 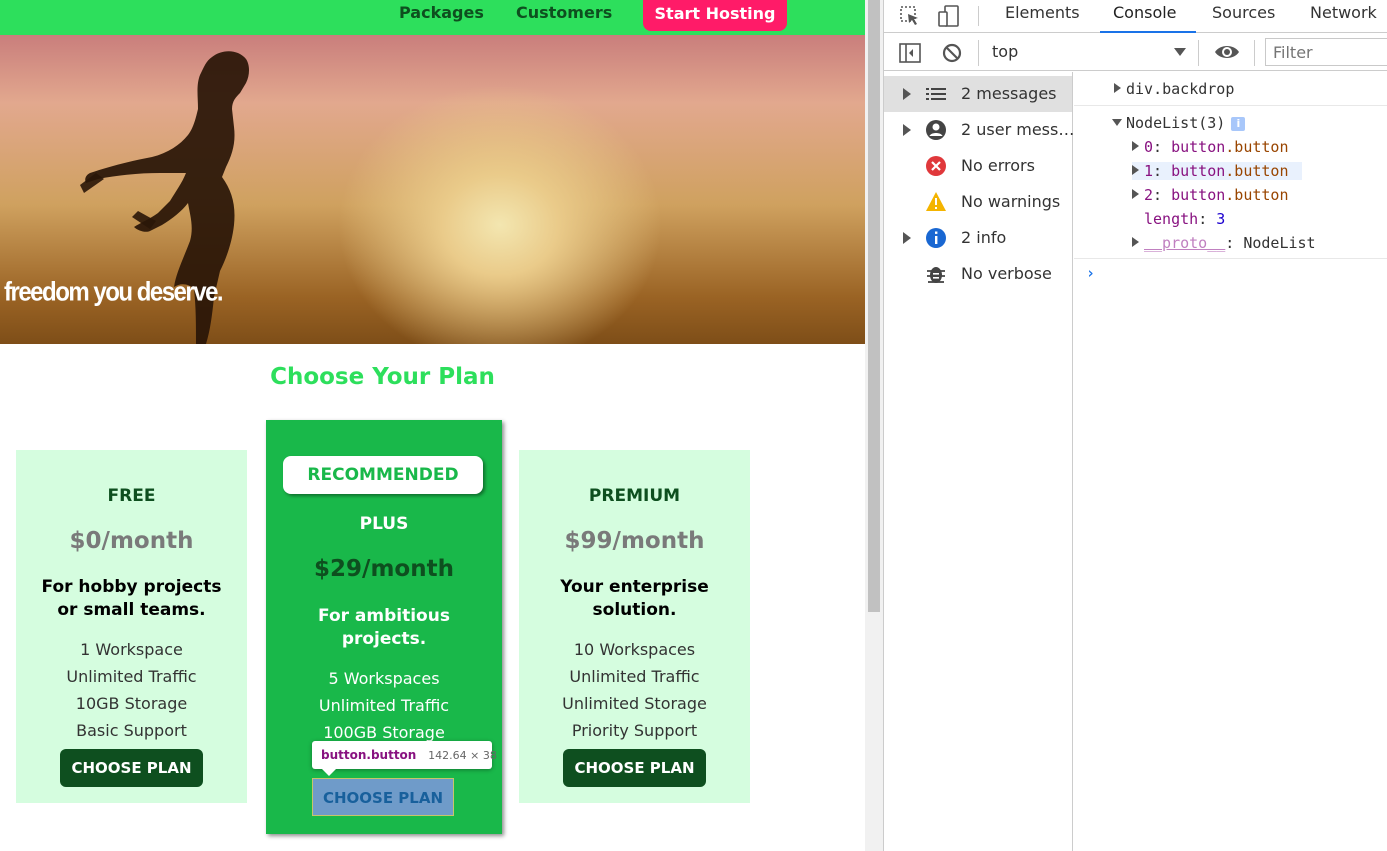 I want to click on choose-plan-button-highlighted: CHOOSE PLAN, so click(x=383, y=797).